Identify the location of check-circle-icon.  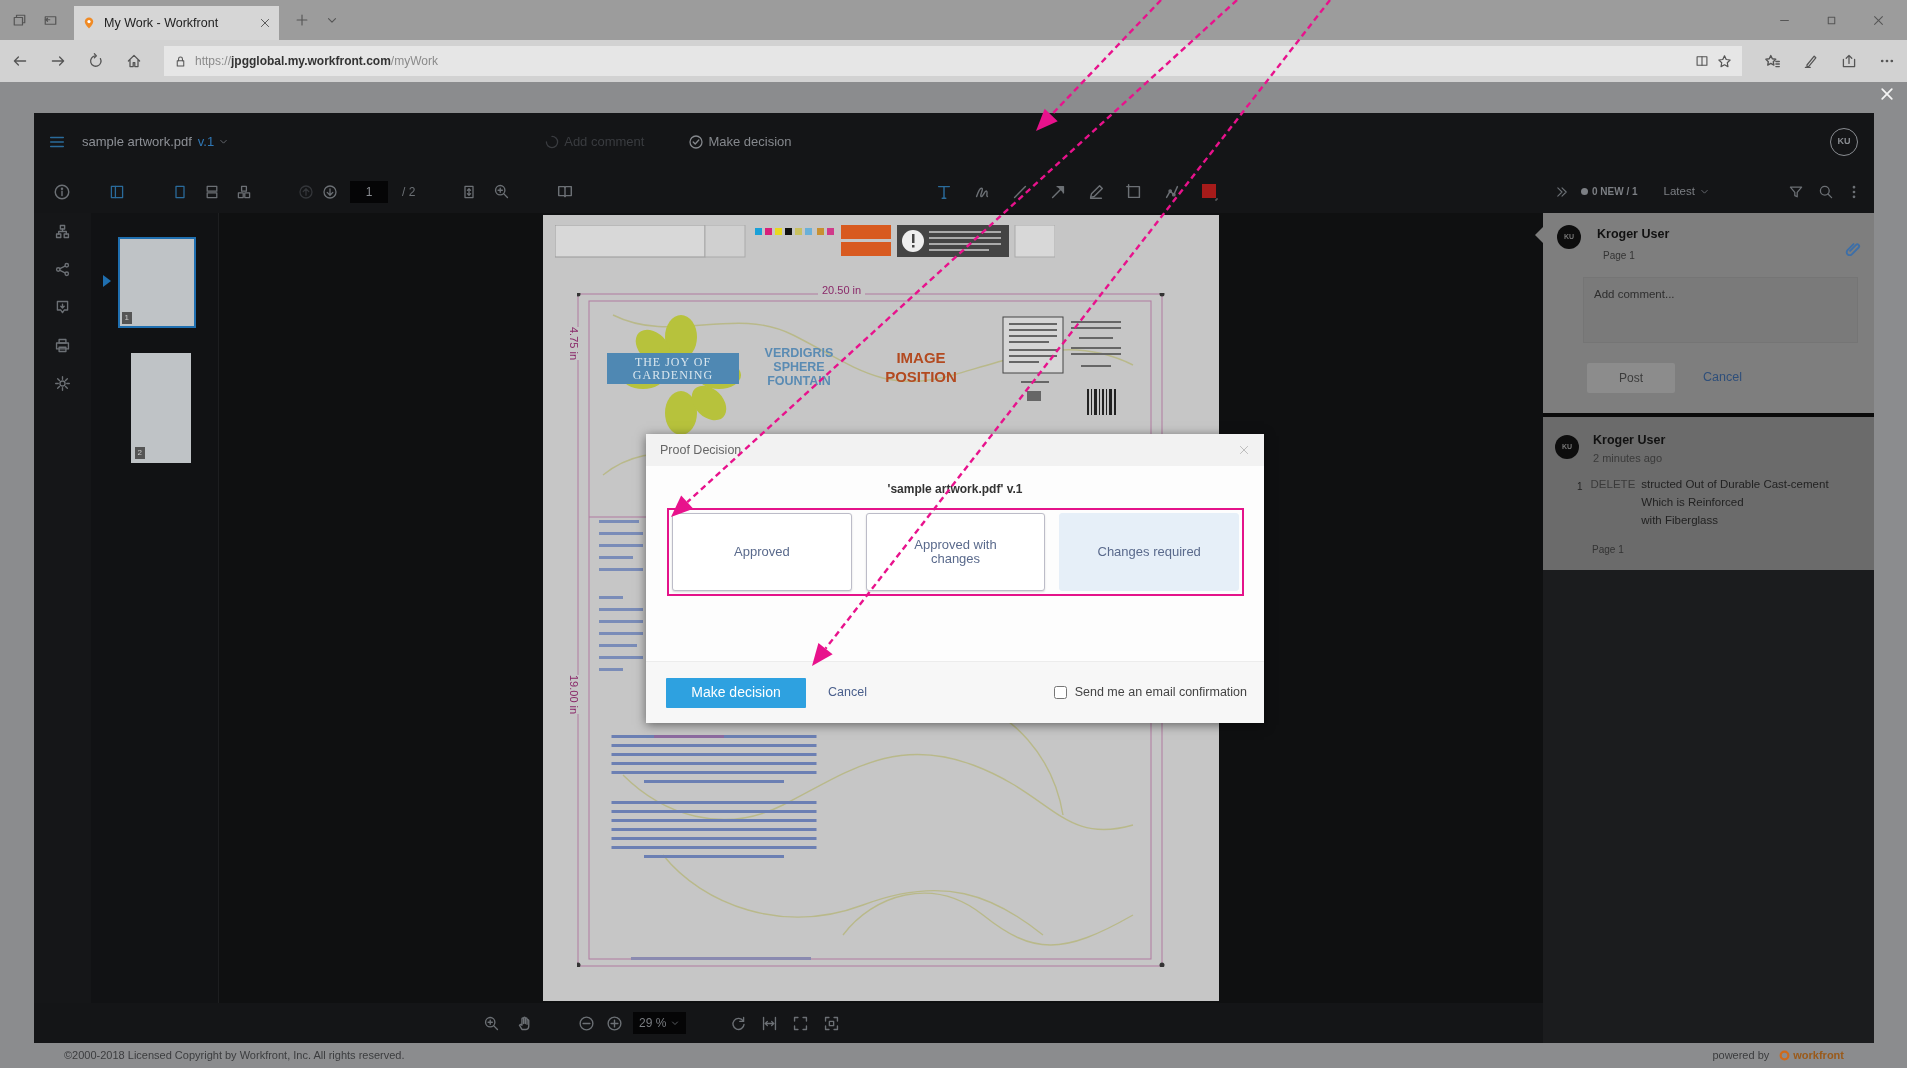
(696, 141).